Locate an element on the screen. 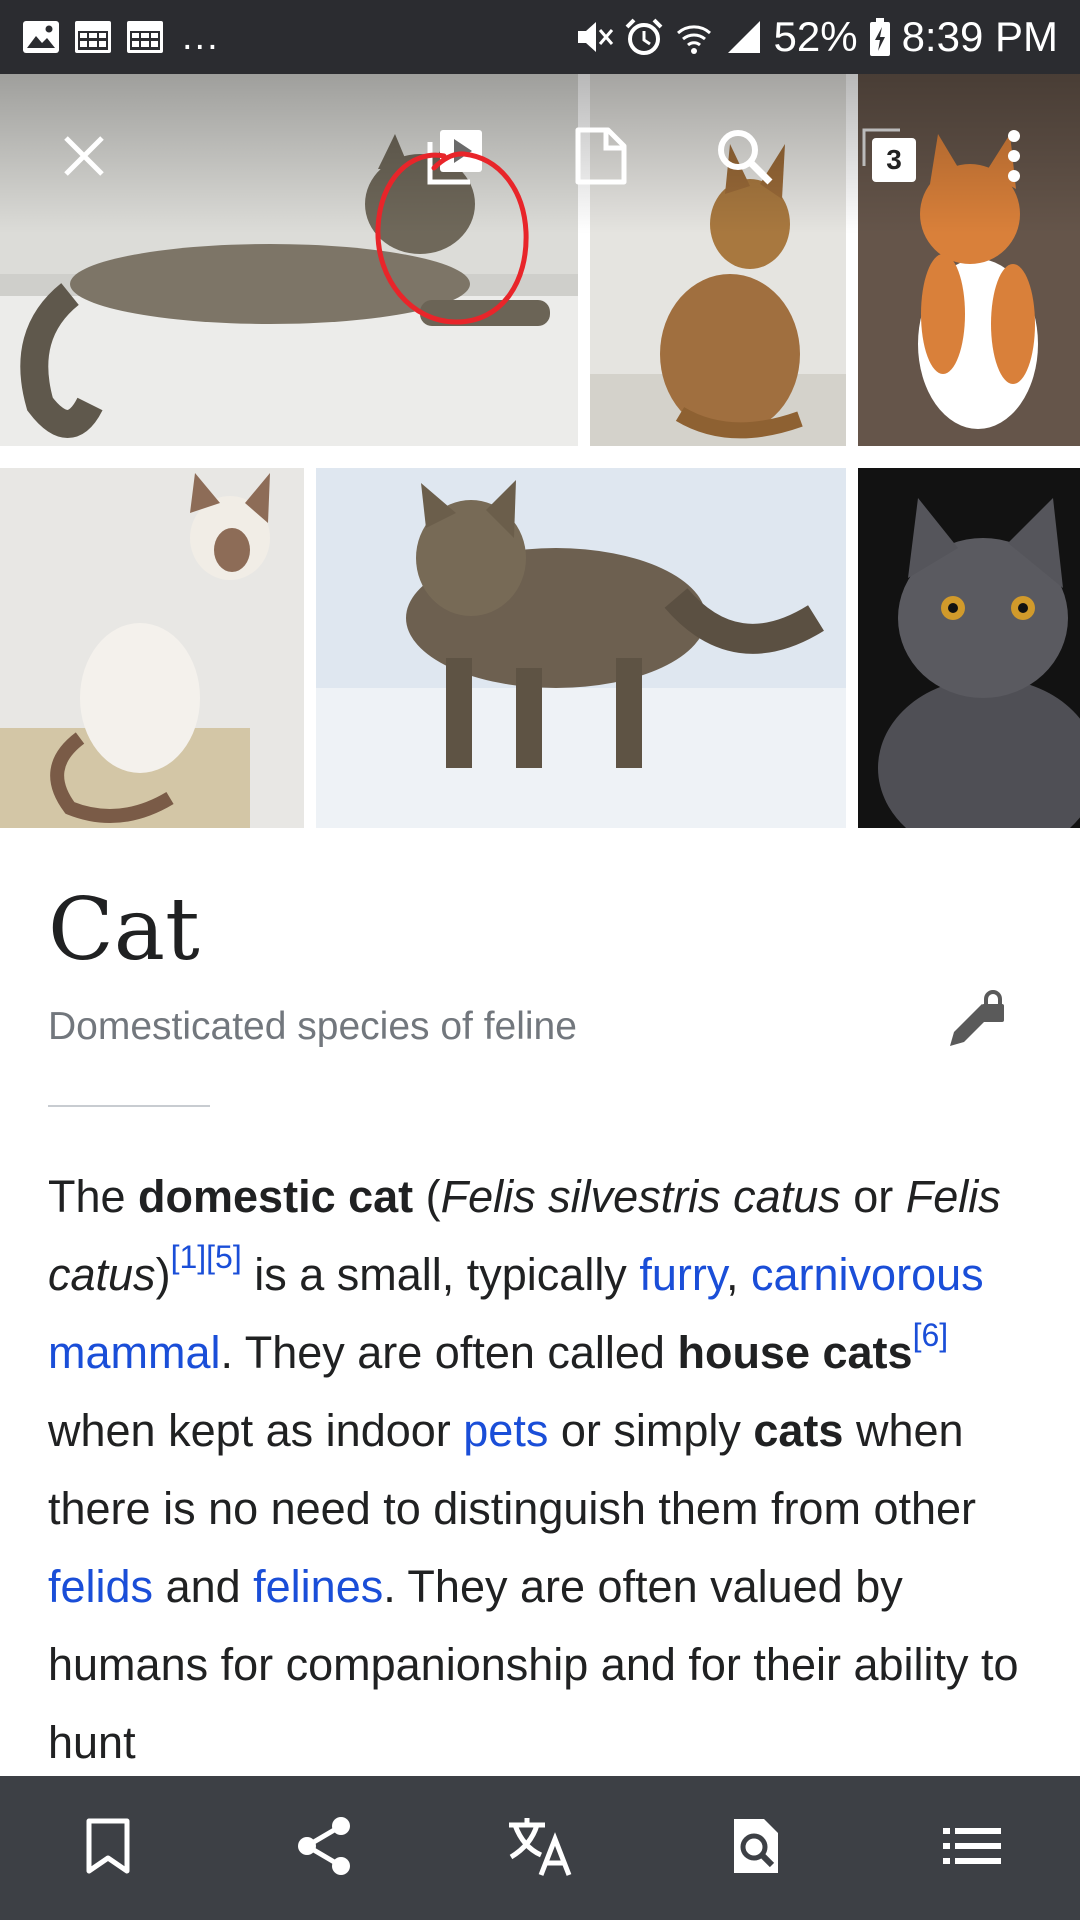  text-run: ( is located at coordinates (427, 1196).